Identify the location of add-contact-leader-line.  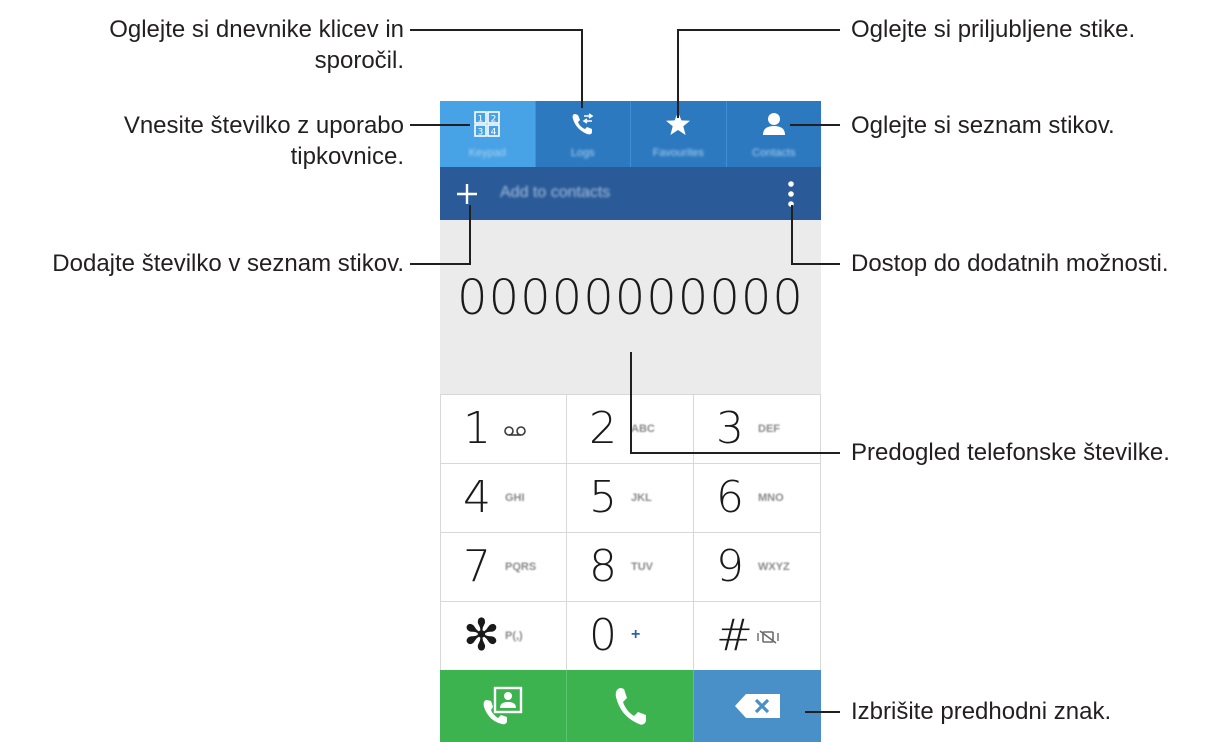
(440, 235).